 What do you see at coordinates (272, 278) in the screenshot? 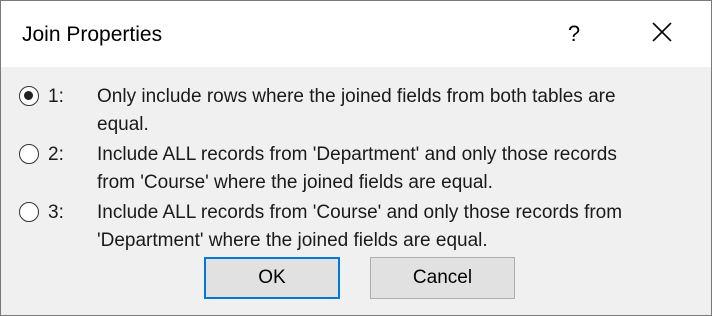
I see `ok-button: OK` at bounding box center [272, 278].